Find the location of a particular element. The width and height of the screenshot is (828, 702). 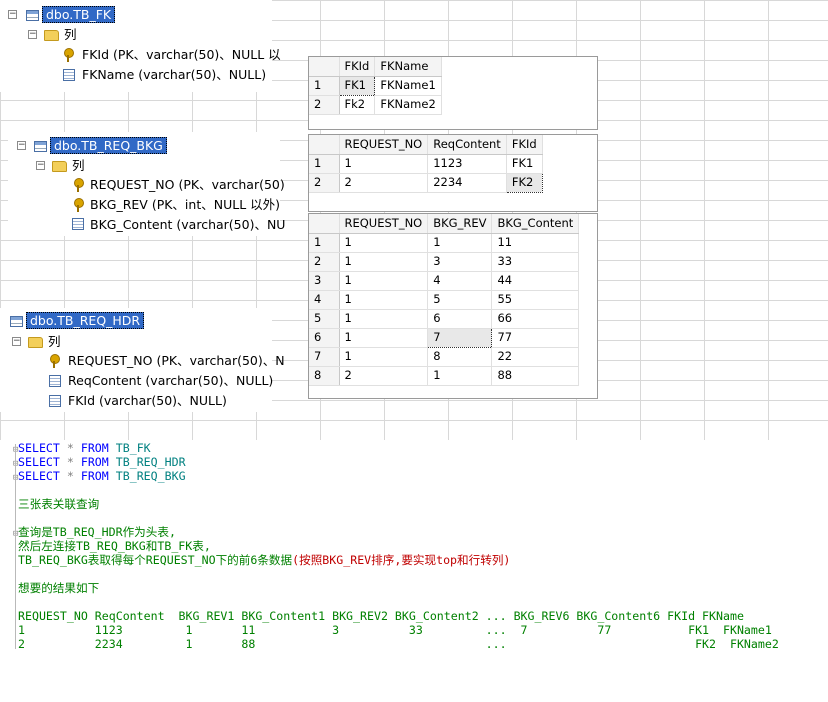

grid-cell: 4 is located at coordinates (460, 281).